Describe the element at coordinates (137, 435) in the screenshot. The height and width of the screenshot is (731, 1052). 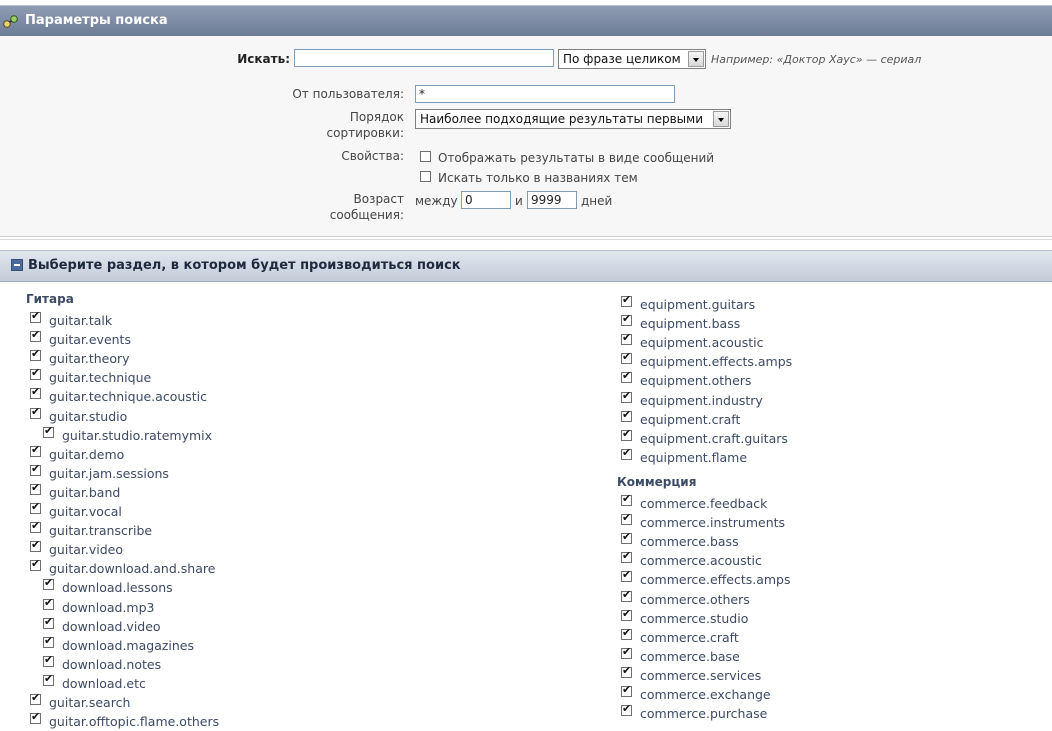
I see `forum-label: guitar.studio.ratemymix` at that location.